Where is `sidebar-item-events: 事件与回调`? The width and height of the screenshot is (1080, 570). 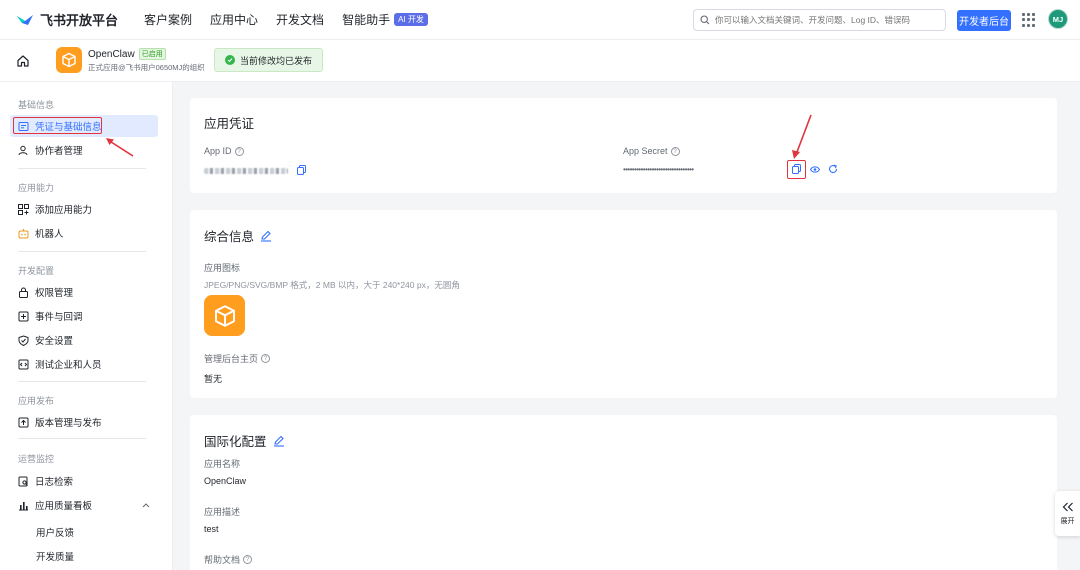
sidebar-item-events: 事件与回调 is located at coordinates (50, 316).